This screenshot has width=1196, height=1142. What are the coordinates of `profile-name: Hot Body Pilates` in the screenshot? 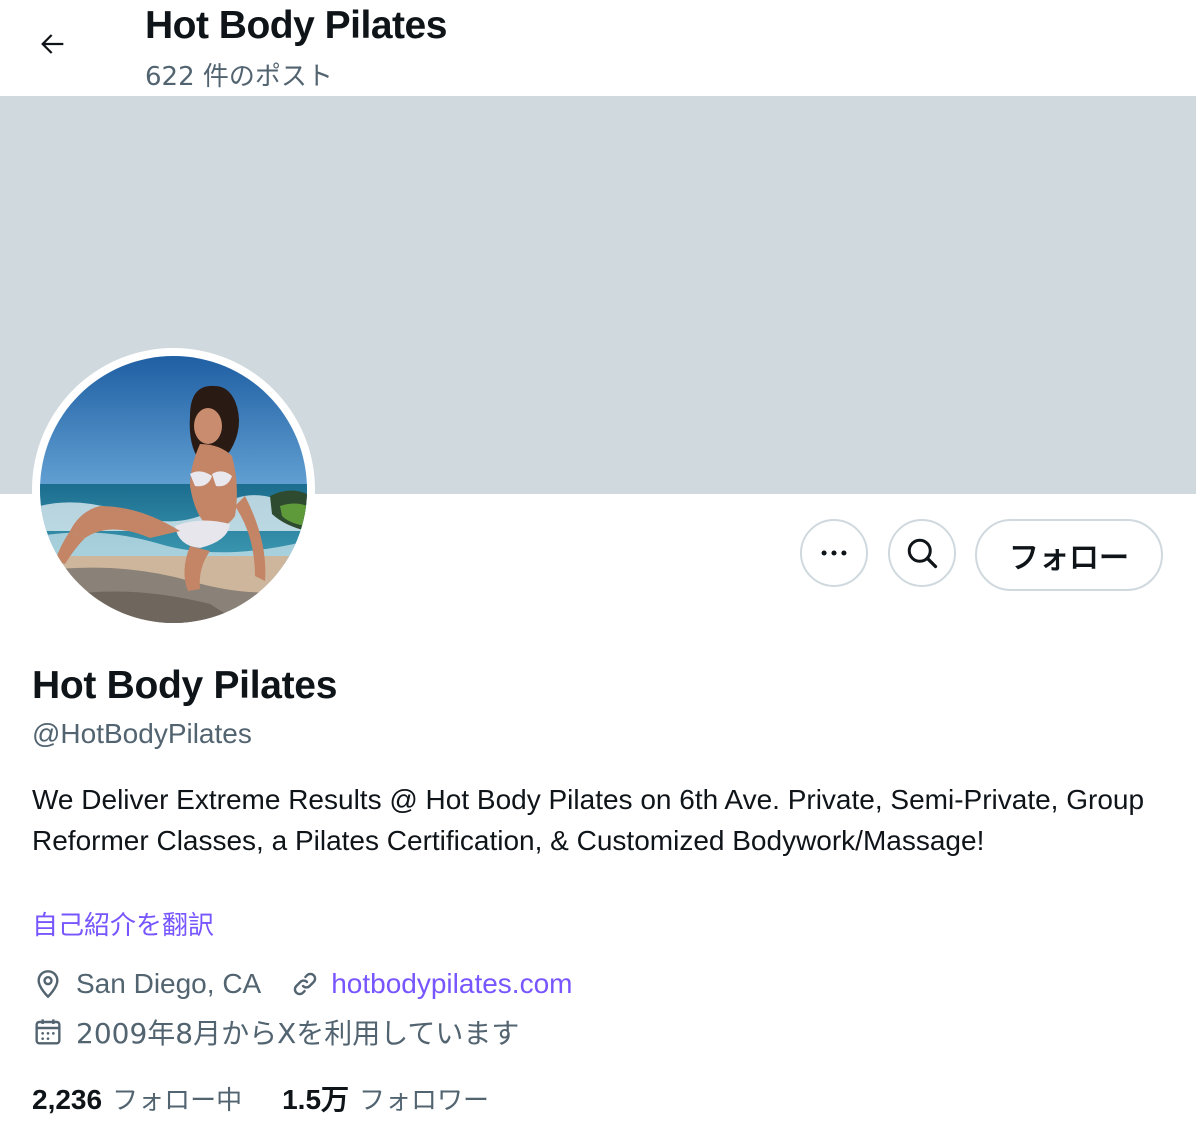 It's located at (185, 685).